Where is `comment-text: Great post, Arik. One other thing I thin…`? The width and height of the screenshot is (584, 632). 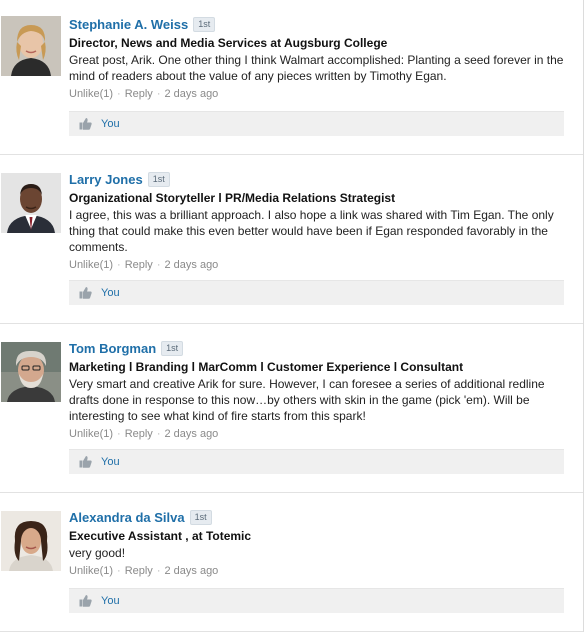 comment-text: Great post, Arik. One other thing I thin… is located at coordinates (316, 68).